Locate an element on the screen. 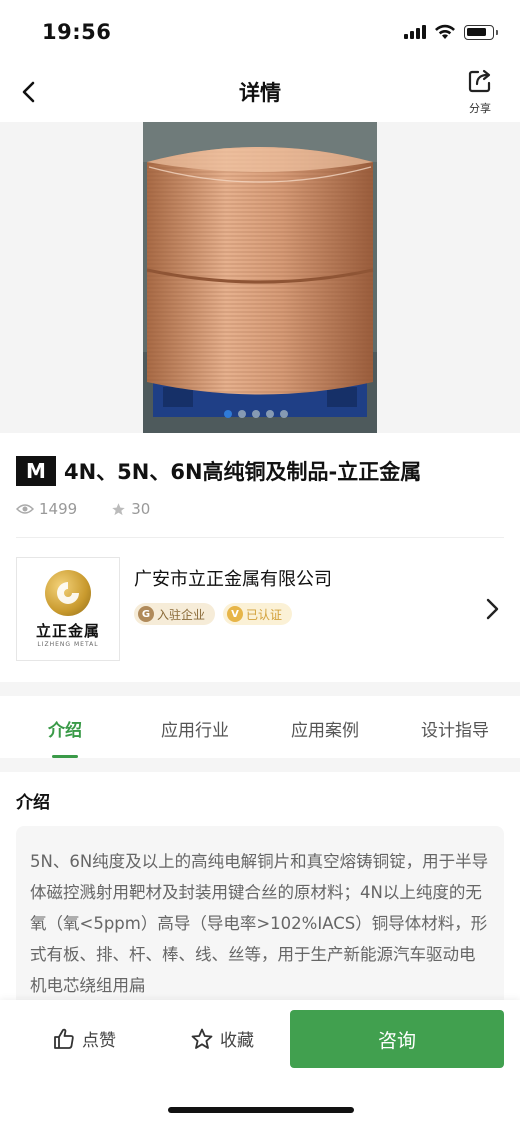 This screenshot has height=1125, width=520. tab-industries: 应用行业 is located at coordinates (195, 727).